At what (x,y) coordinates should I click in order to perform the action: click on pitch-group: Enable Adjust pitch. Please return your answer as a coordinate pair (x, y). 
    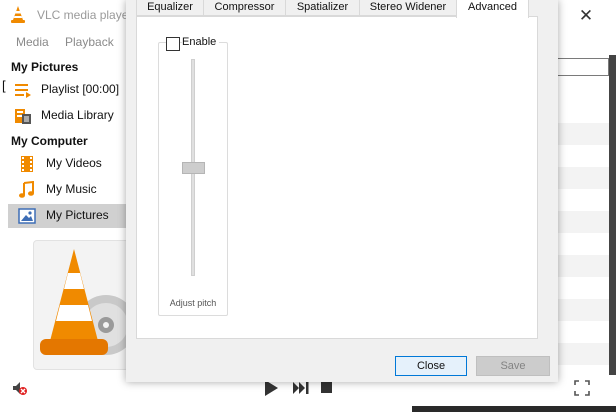
    Looking at the image, I should click on (193, 176).